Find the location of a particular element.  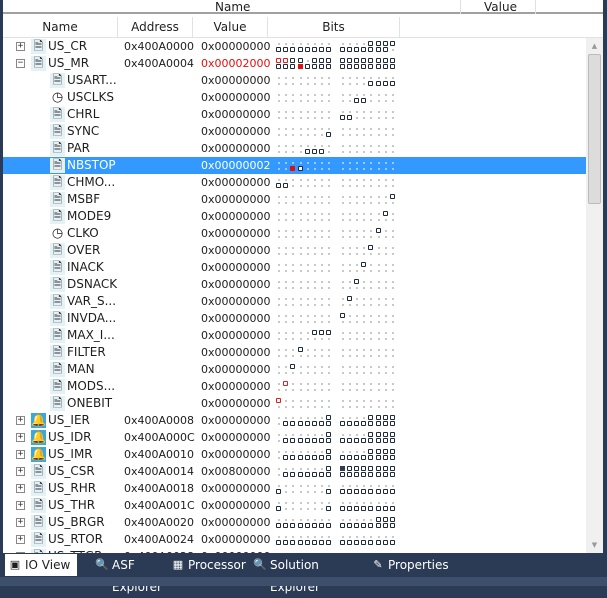

register-row: − 🗎 US_MR 0x400A0004 0x00002000 is located at coordinates (294, 63).